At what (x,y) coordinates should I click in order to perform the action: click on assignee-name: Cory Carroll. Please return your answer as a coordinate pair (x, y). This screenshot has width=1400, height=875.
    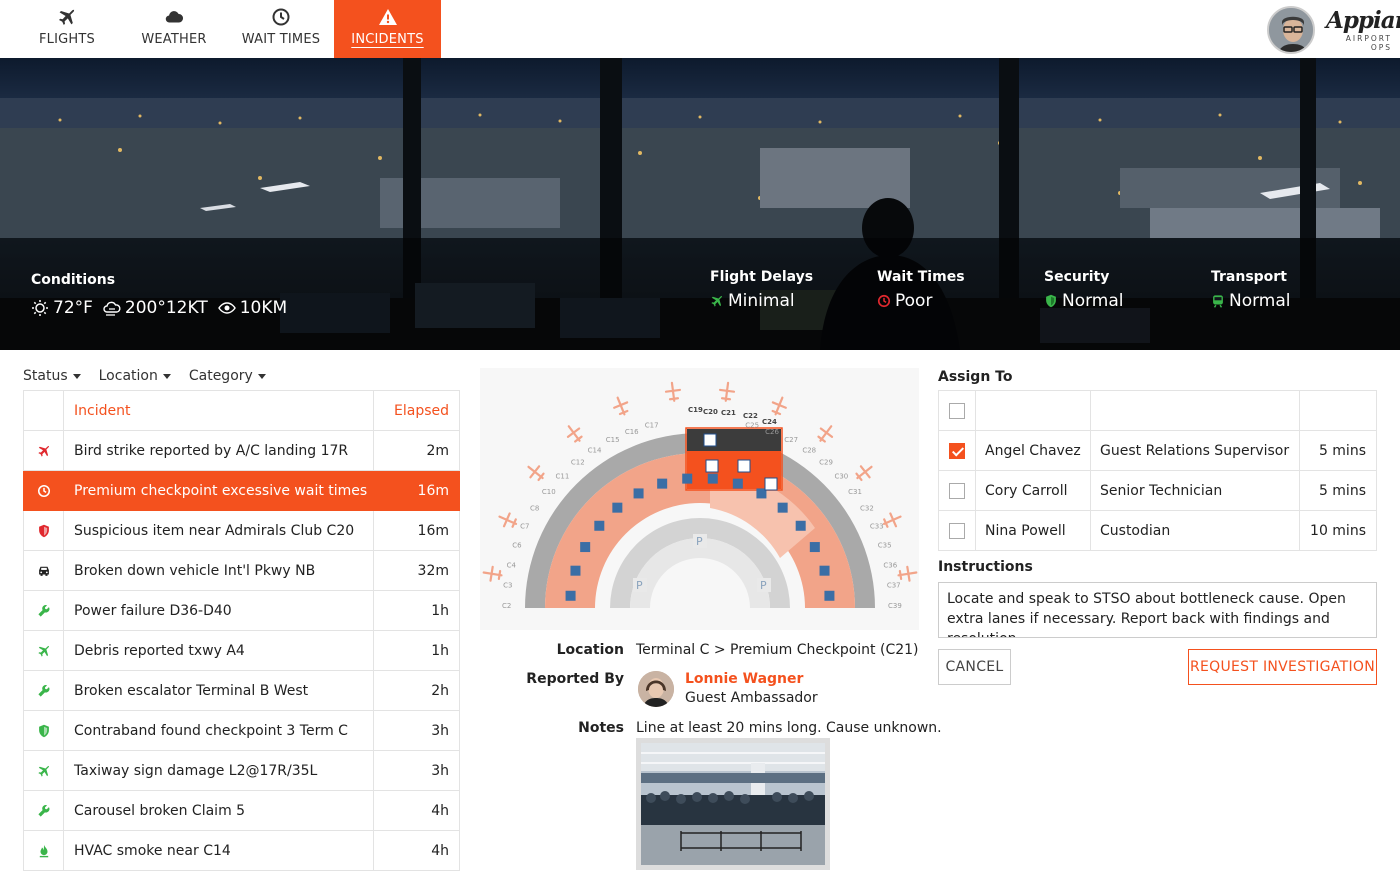
    Looking at the image, I should click on (1033, 490).